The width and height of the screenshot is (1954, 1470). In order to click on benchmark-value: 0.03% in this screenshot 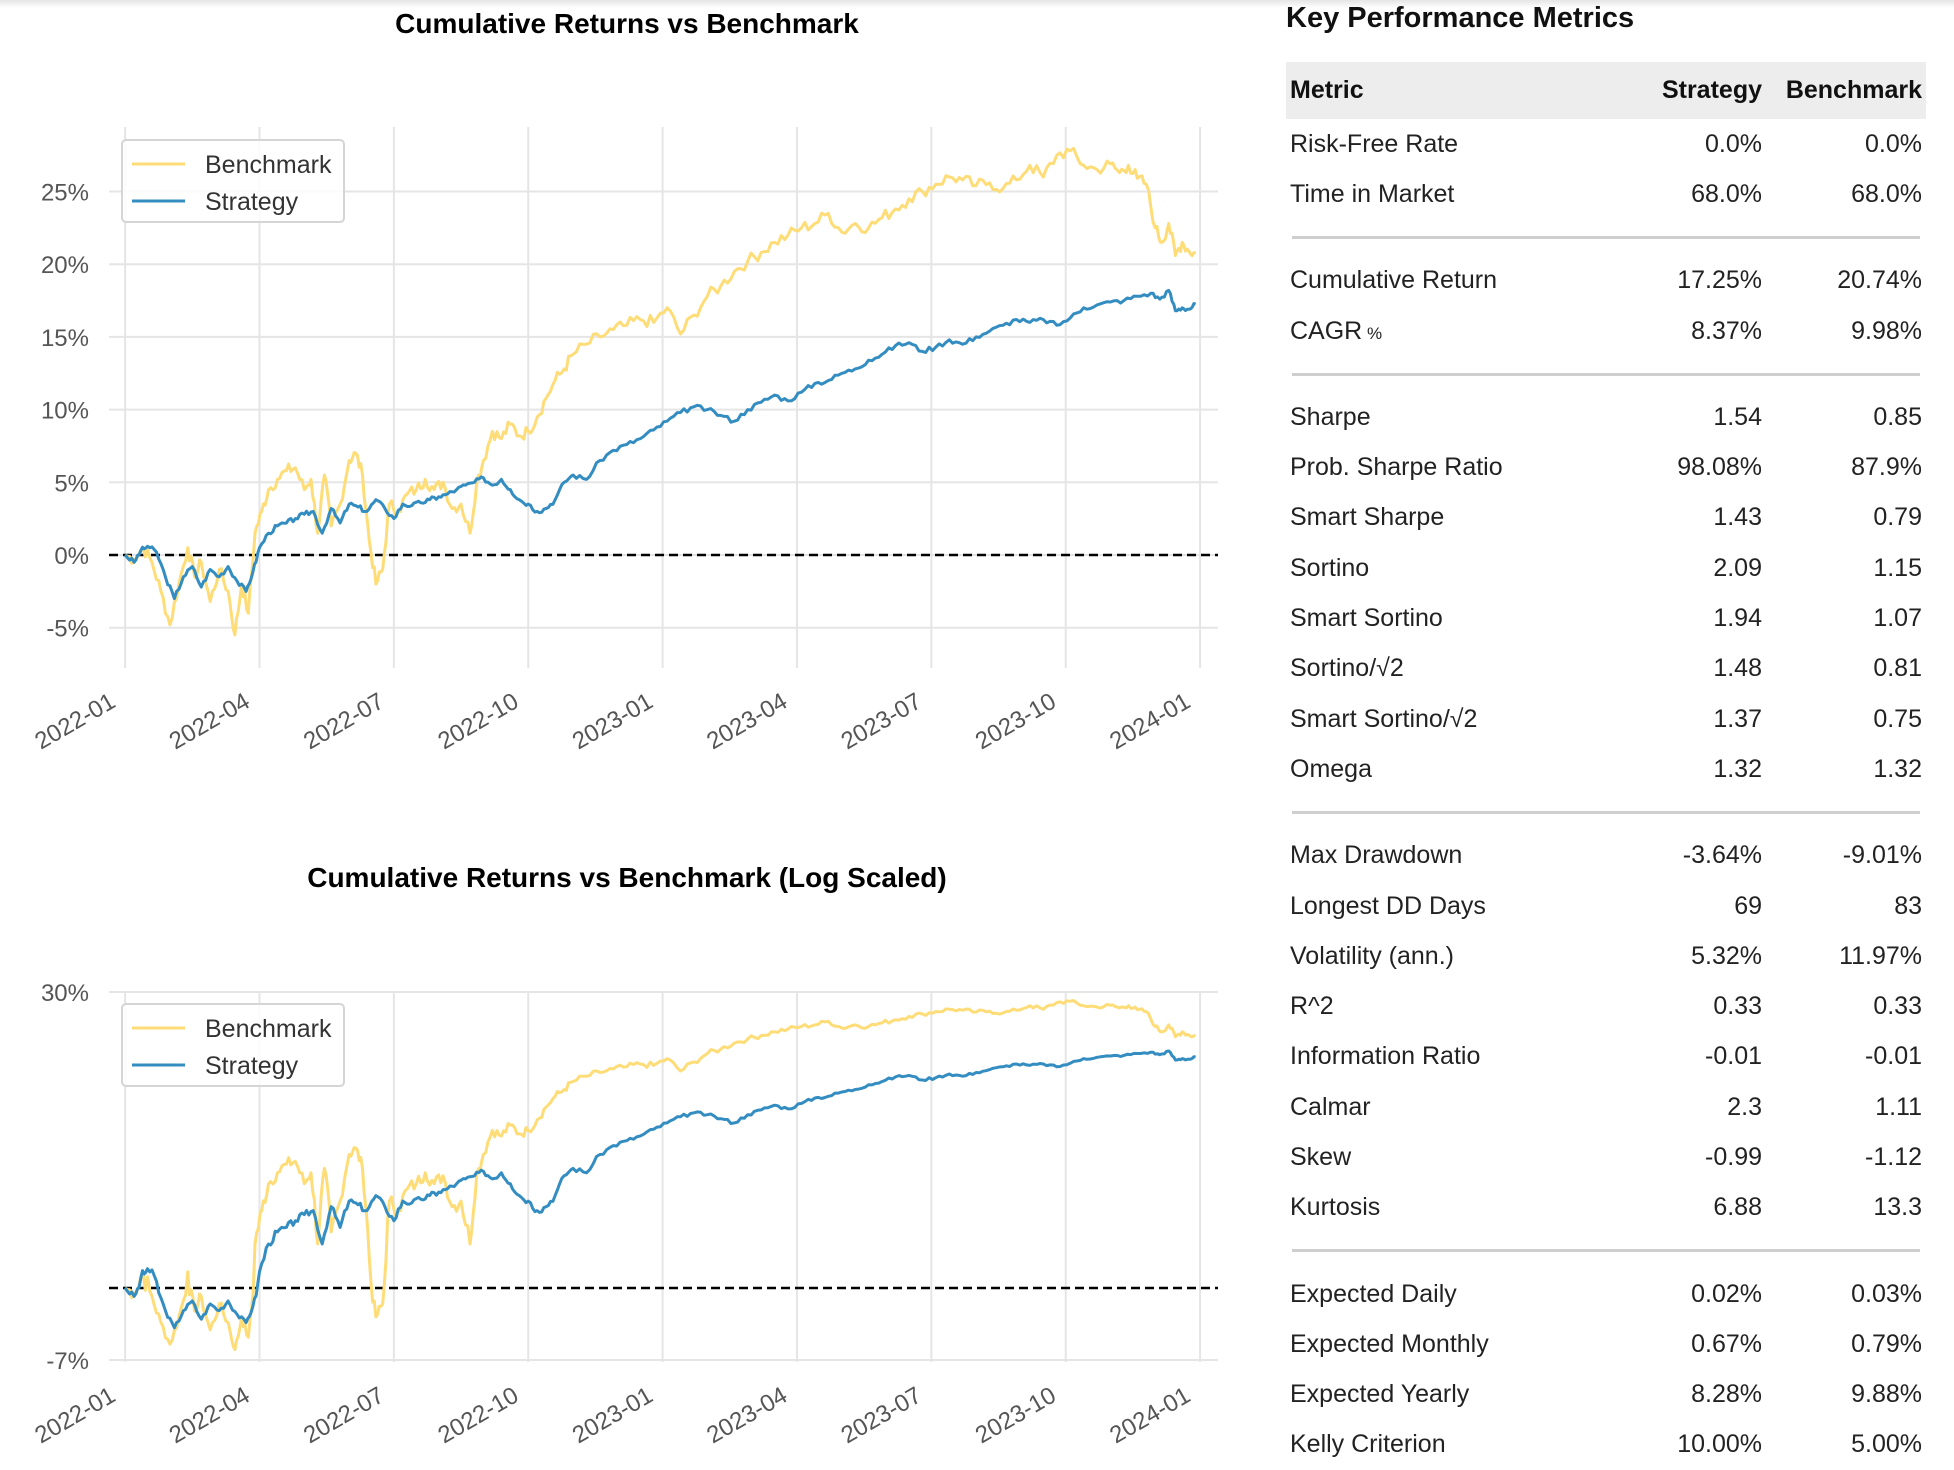, I will do `click(1846, 1294)`.